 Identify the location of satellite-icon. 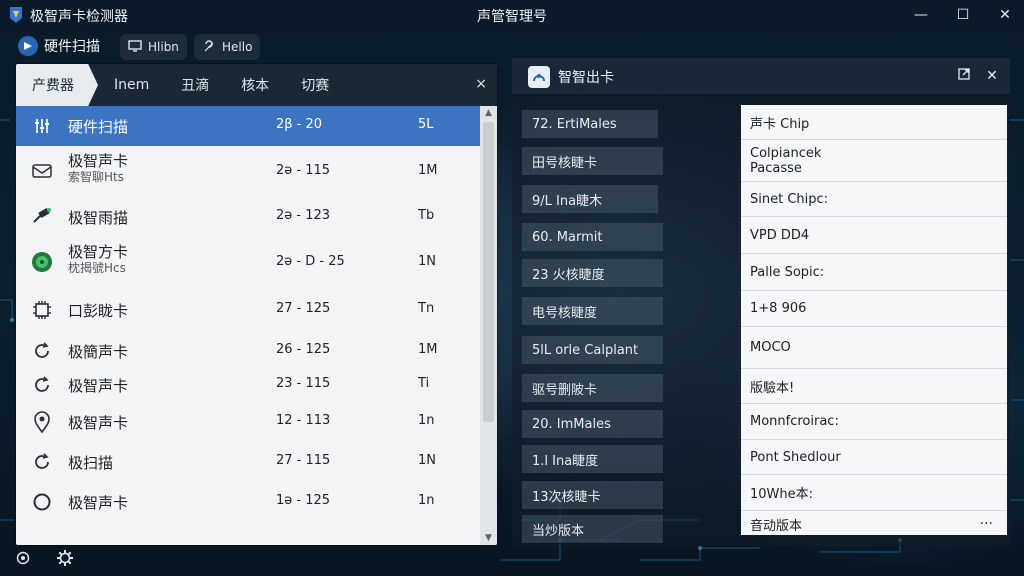
(42, 216).